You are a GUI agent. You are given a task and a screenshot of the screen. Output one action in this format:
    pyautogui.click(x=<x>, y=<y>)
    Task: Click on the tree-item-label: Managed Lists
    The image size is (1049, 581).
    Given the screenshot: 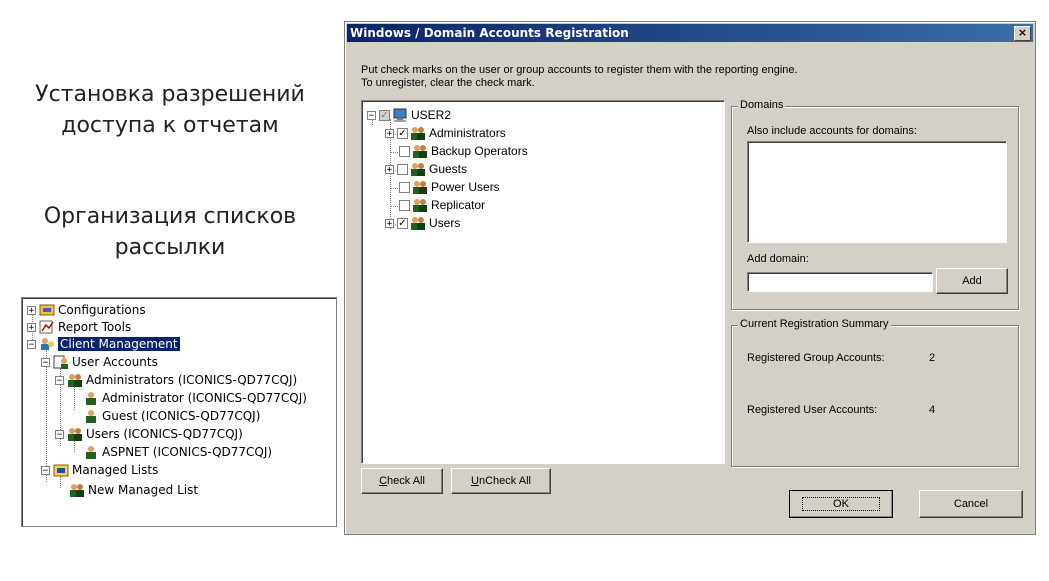 What is the action you would take?
    pyautogui.click(x=115, y=470)
    